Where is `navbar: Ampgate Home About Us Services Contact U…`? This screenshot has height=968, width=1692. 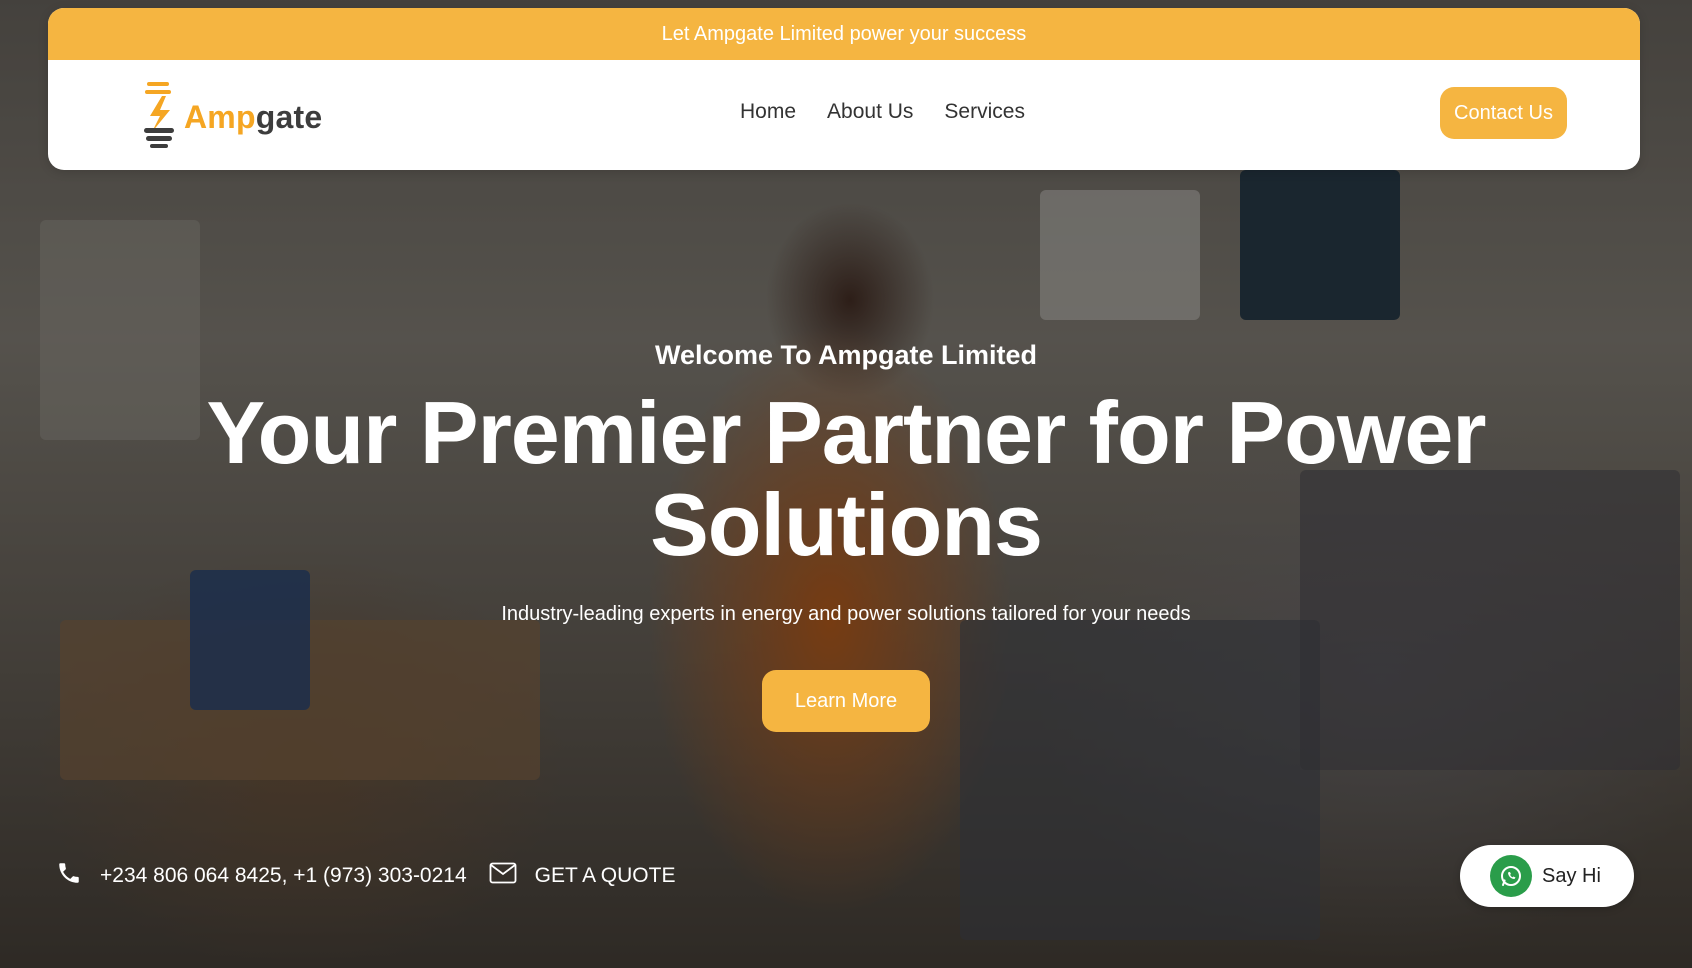 navbar: Ampgate Home About Us Services Contact U… is located at coordinates (844, 115).